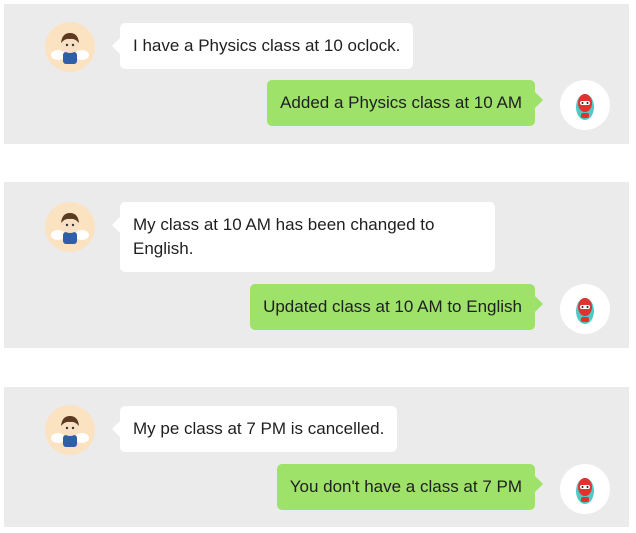 The image size is (636, 533). I want to click on user-message-bubble: My pe class at 7 PM is cancelled., so click(254, 429).